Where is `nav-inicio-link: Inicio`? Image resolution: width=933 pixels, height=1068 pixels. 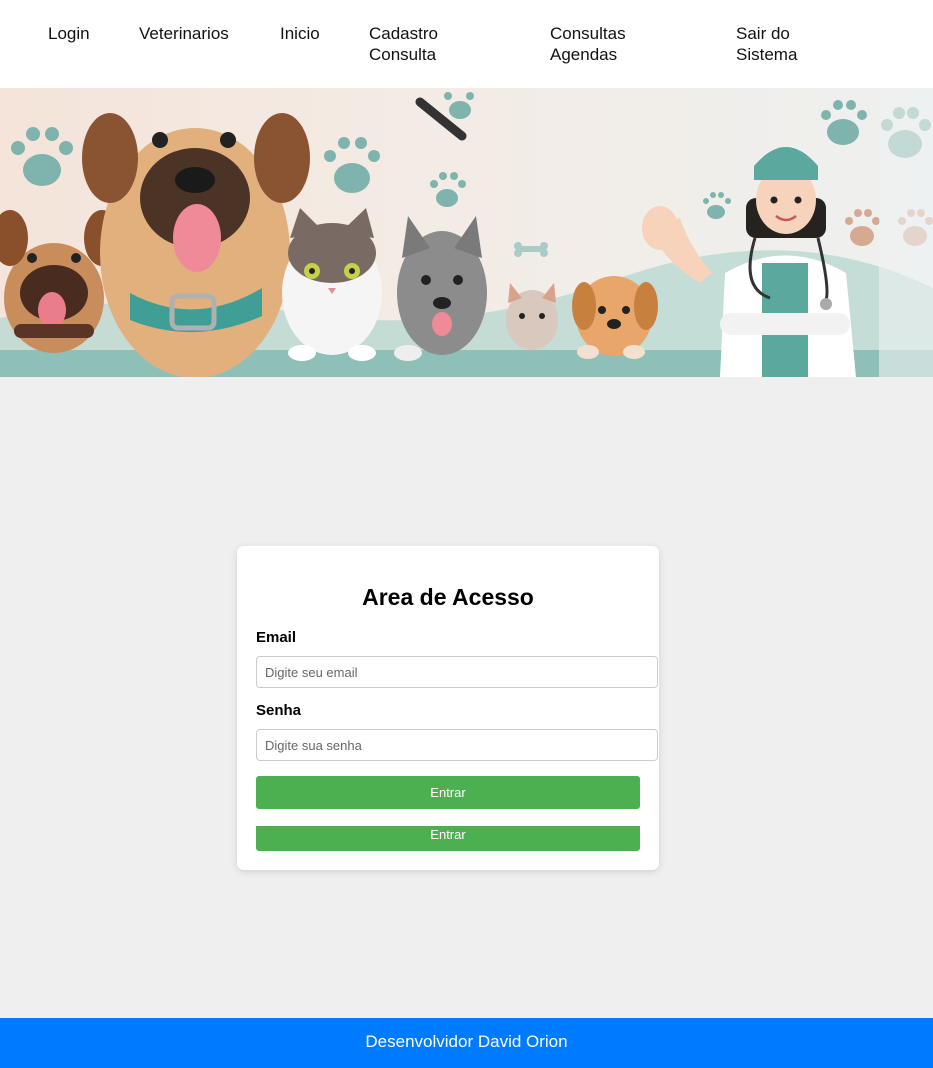
nav-inicio-link: Inicio is located at coordinates (300, 33).